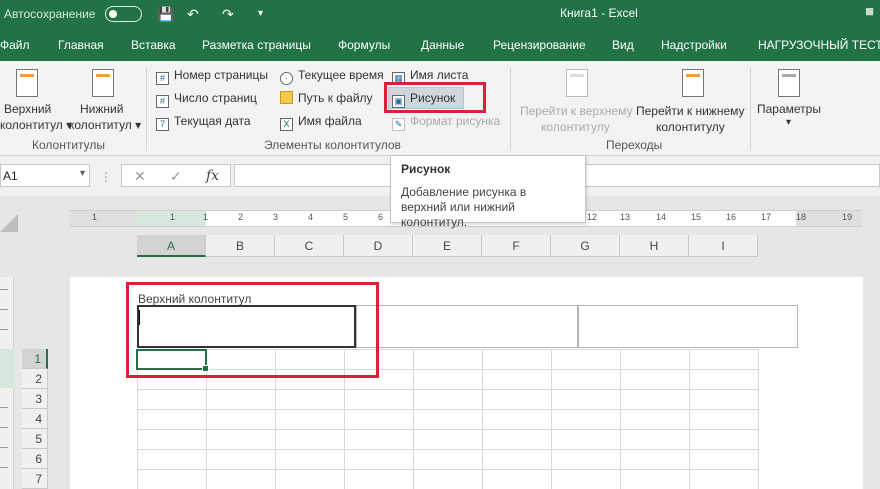  I want to click on page-number-icon: #, so click(162, 78).